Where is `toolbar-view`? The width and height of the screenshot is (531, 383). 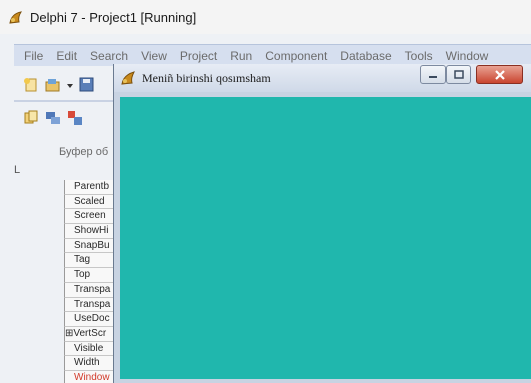
toolbar-view is located at coordinates (68, 118).